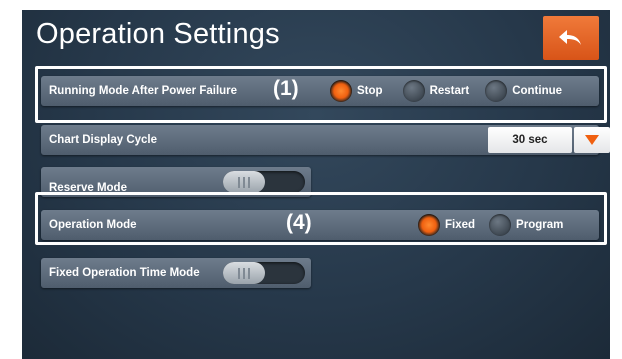  Describe the element at coordinates (460, 225) in the screenshot. I see `radio-fixed-label: Fixed` at that location.